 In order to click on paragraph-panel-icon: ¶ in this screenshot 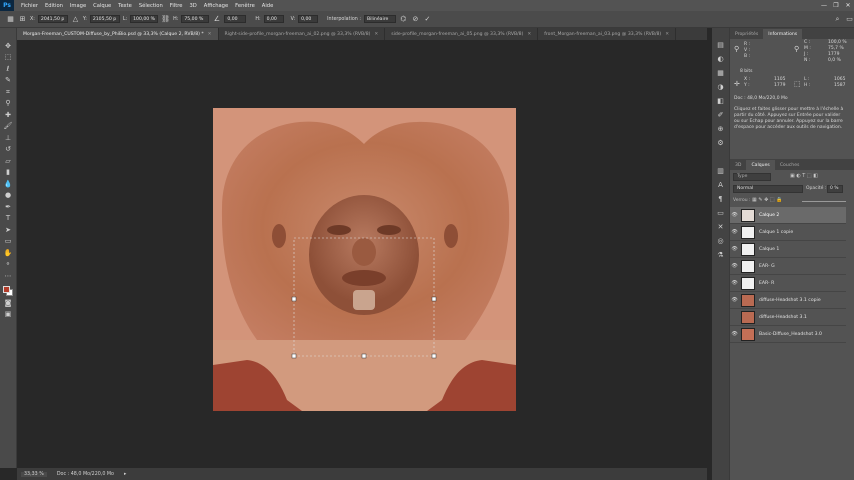, I will do `click(721, 199)`.